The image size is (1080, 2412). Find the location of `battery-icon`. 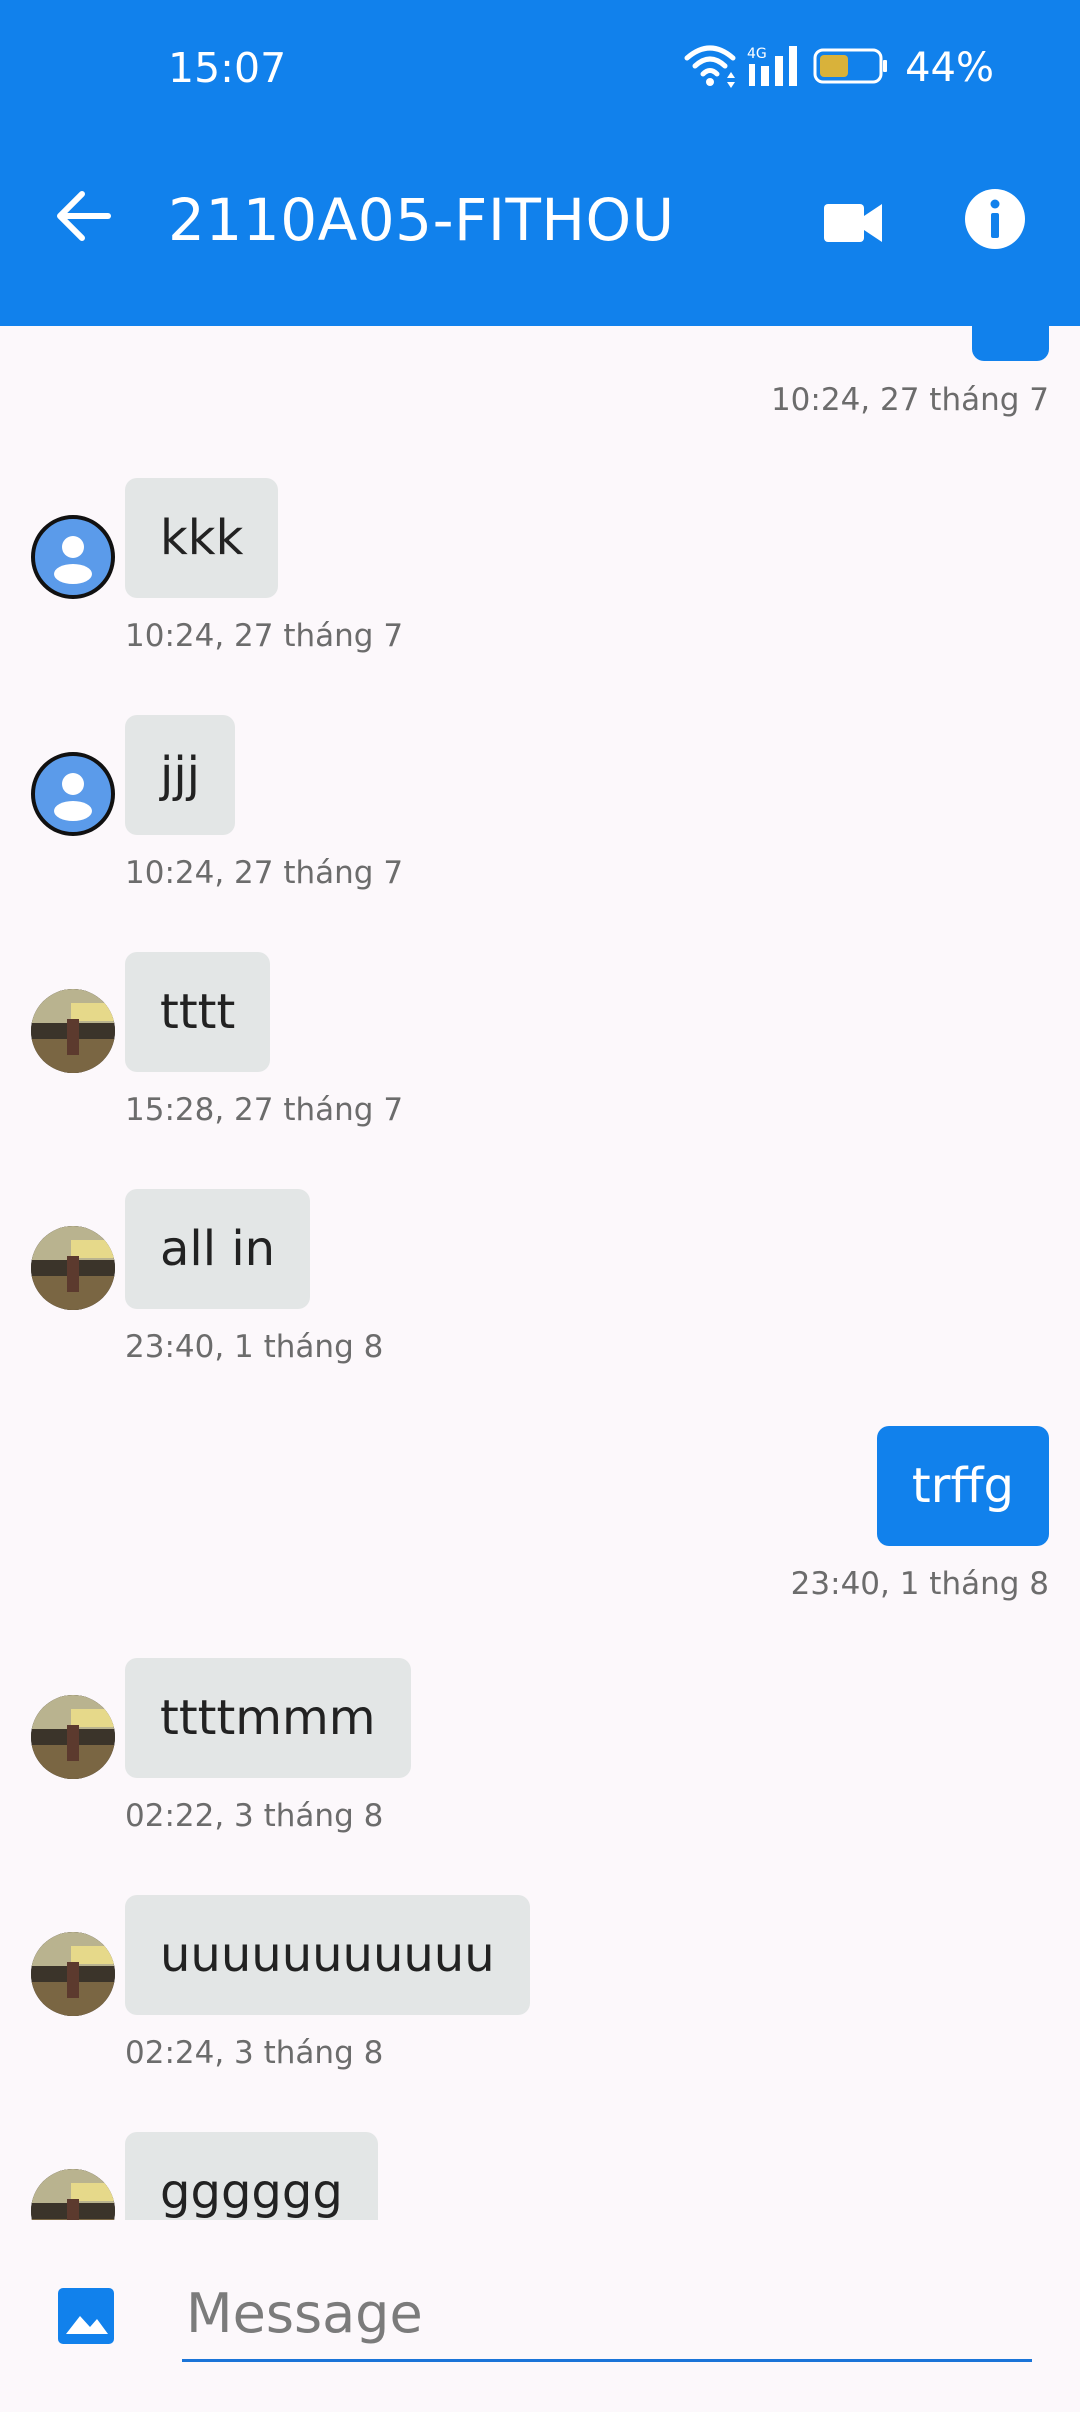

battery-icon is located at coordinates (851, 68).